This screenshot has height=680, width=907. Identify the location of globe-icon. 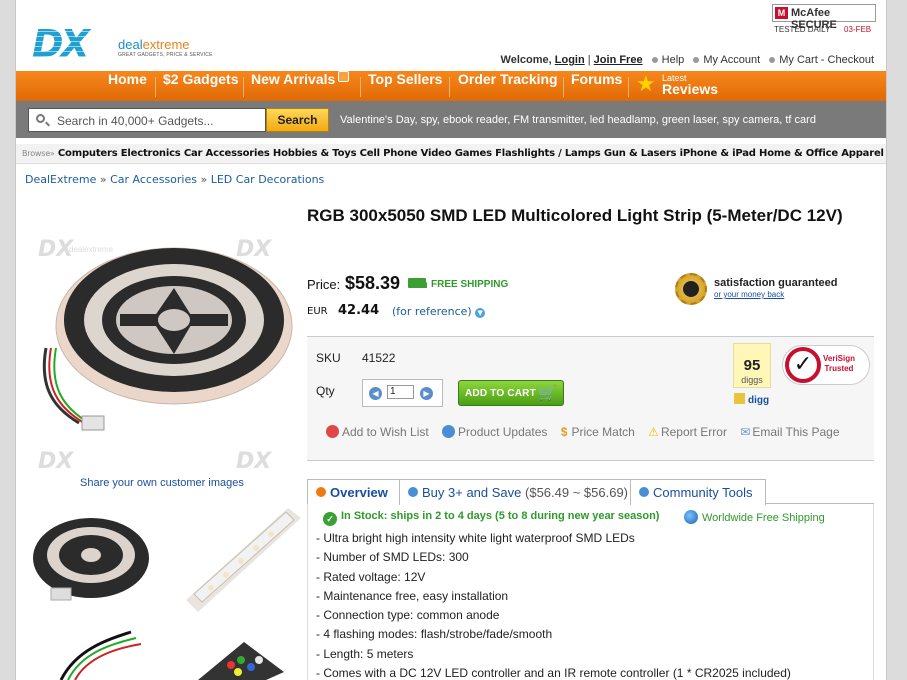
(691, 517).